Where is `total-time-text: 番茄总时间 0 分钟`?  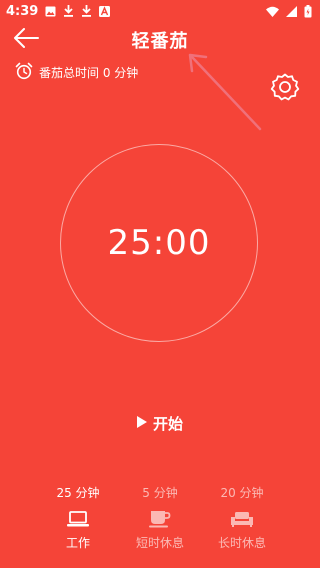
total-time-text: 番茄总时间 0 分钟 is located at coordinates (89, 73).